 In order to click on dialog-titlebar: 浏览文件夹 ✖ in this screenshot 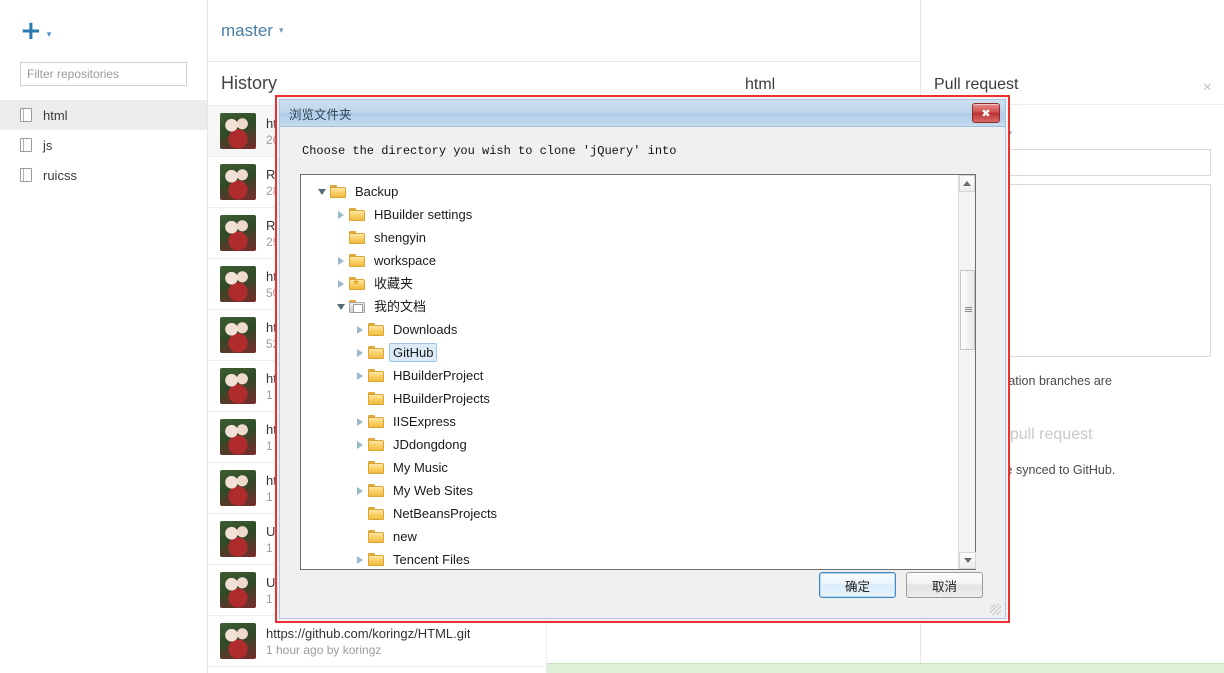, I will do `click(642, 113)`.